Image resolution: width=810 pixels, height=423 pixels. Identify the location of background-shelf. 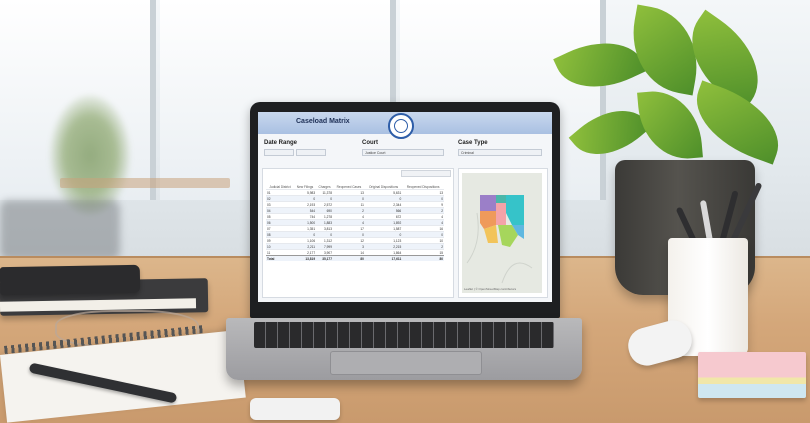
(145, 183).